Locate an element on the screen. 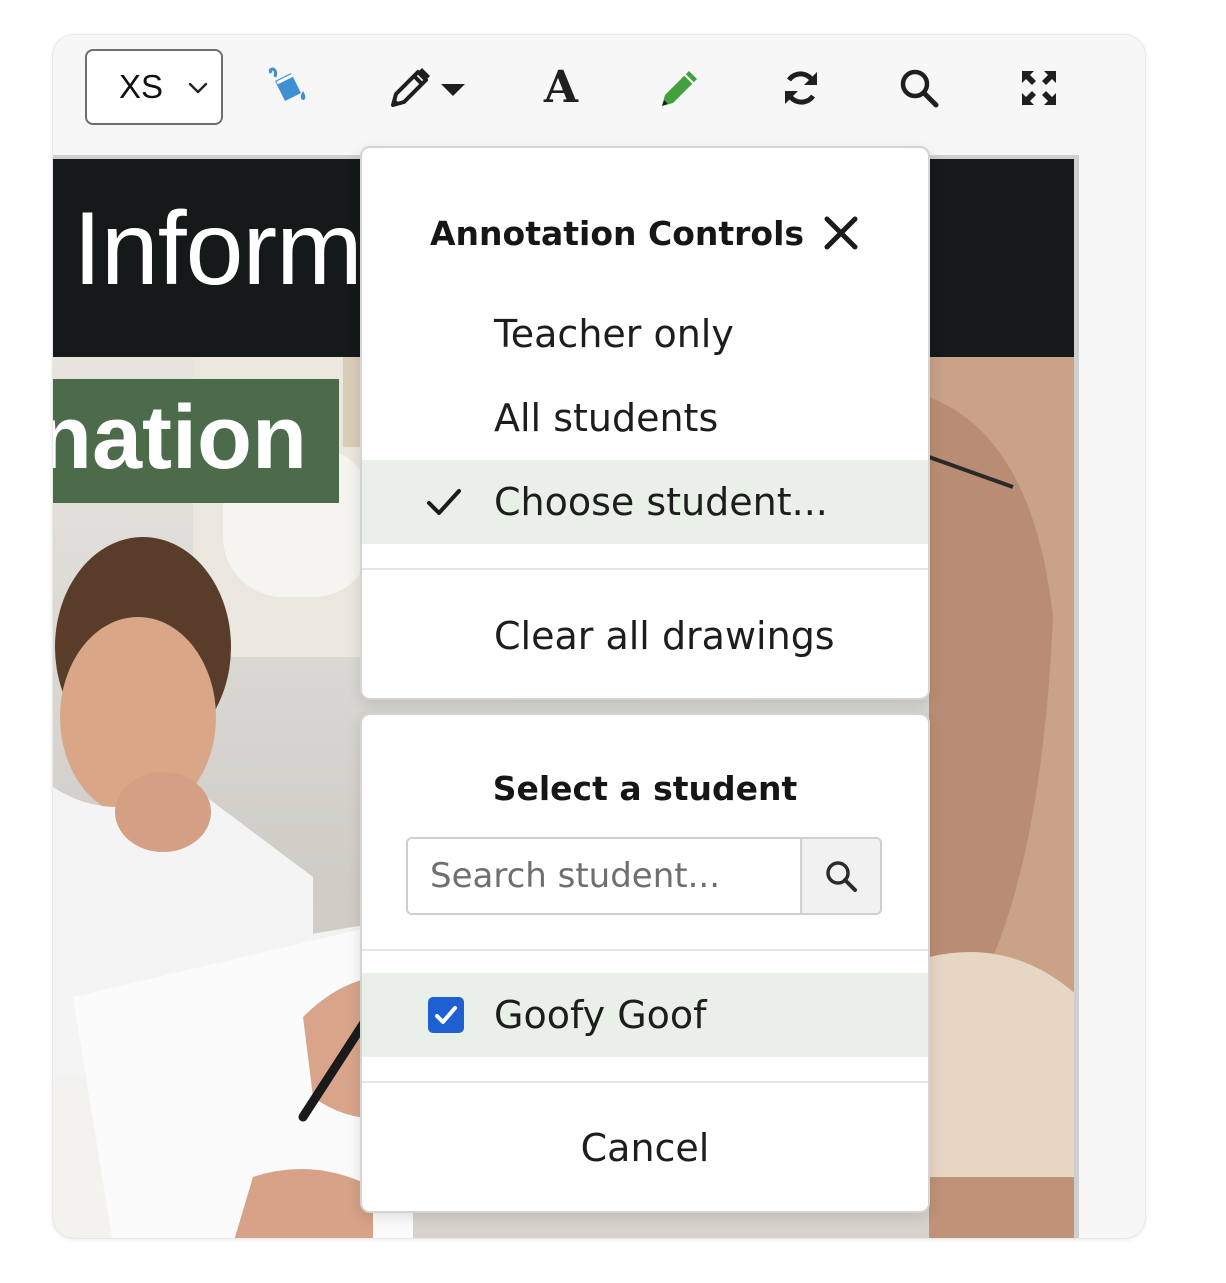 This screenshot has width=1226, height=1283. check-icon is located at coordinates (444, 502).